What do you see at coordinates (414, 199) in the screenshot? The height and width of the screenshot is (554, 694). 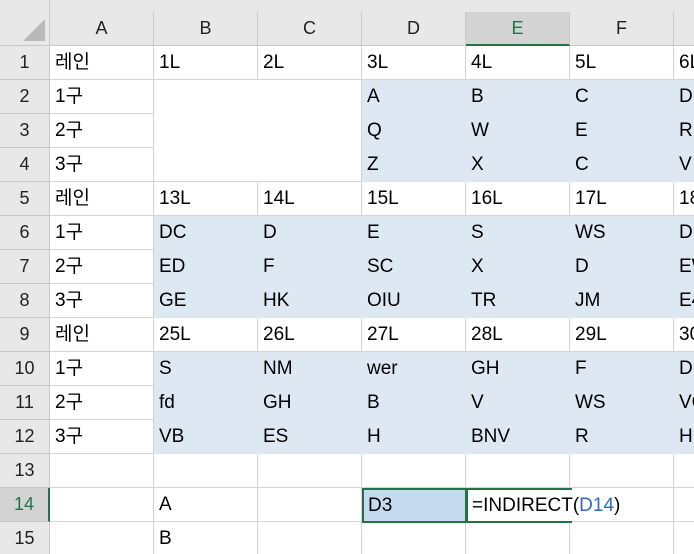 I see `cell-d5: 15L` at bounding box center [414, 199].